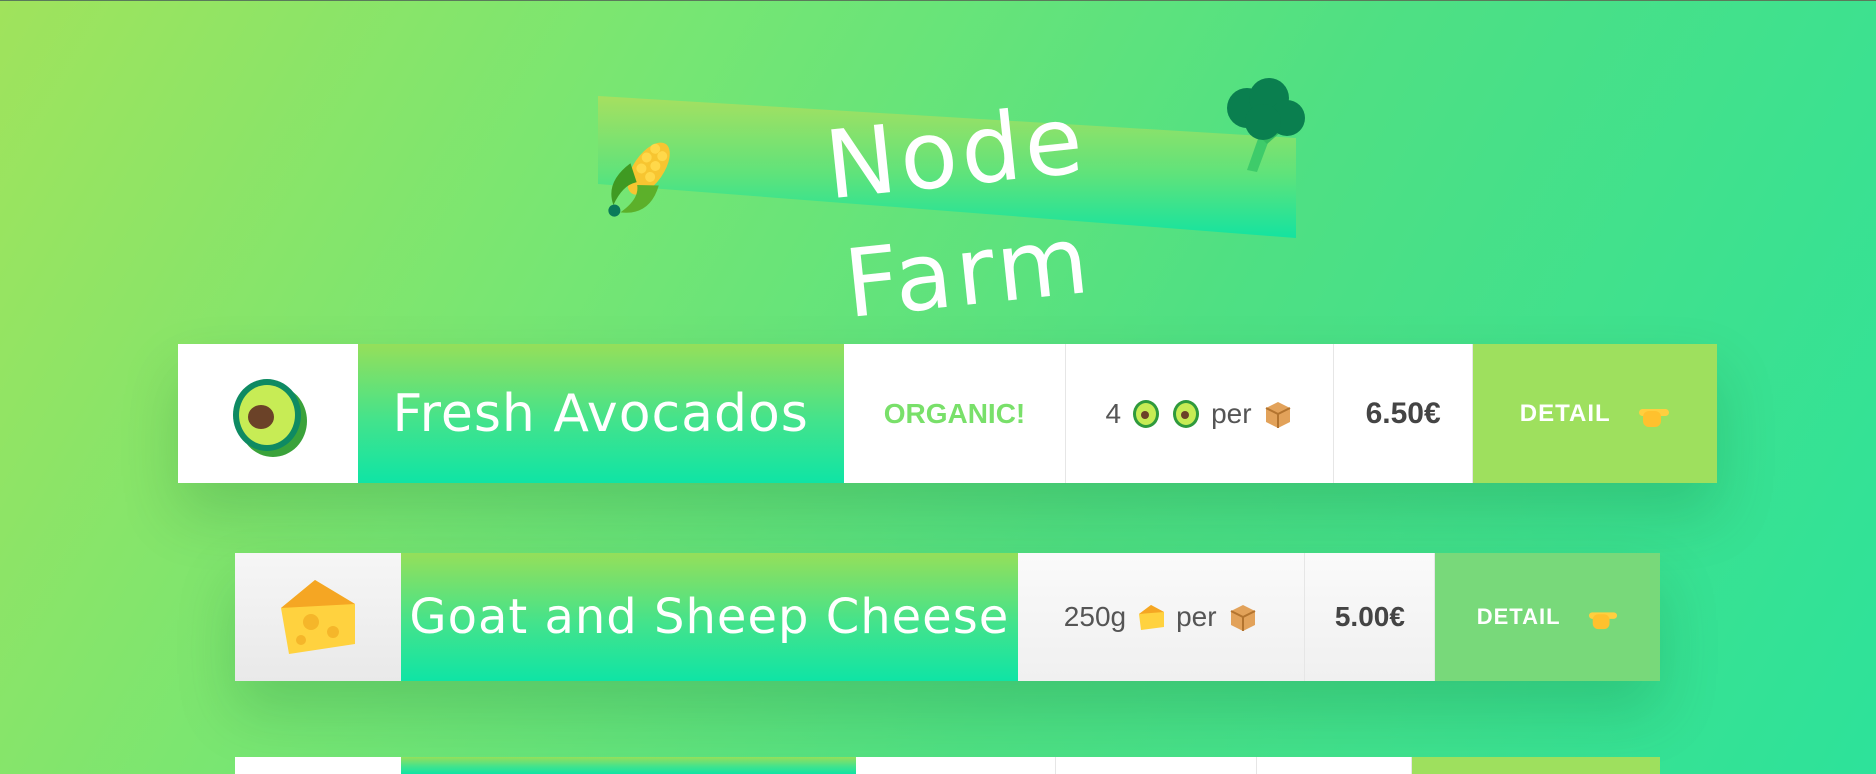 The height and width of the screenshot is (774, 1876). I want to click on product-quantity: 250g per, so click(1161, 617).